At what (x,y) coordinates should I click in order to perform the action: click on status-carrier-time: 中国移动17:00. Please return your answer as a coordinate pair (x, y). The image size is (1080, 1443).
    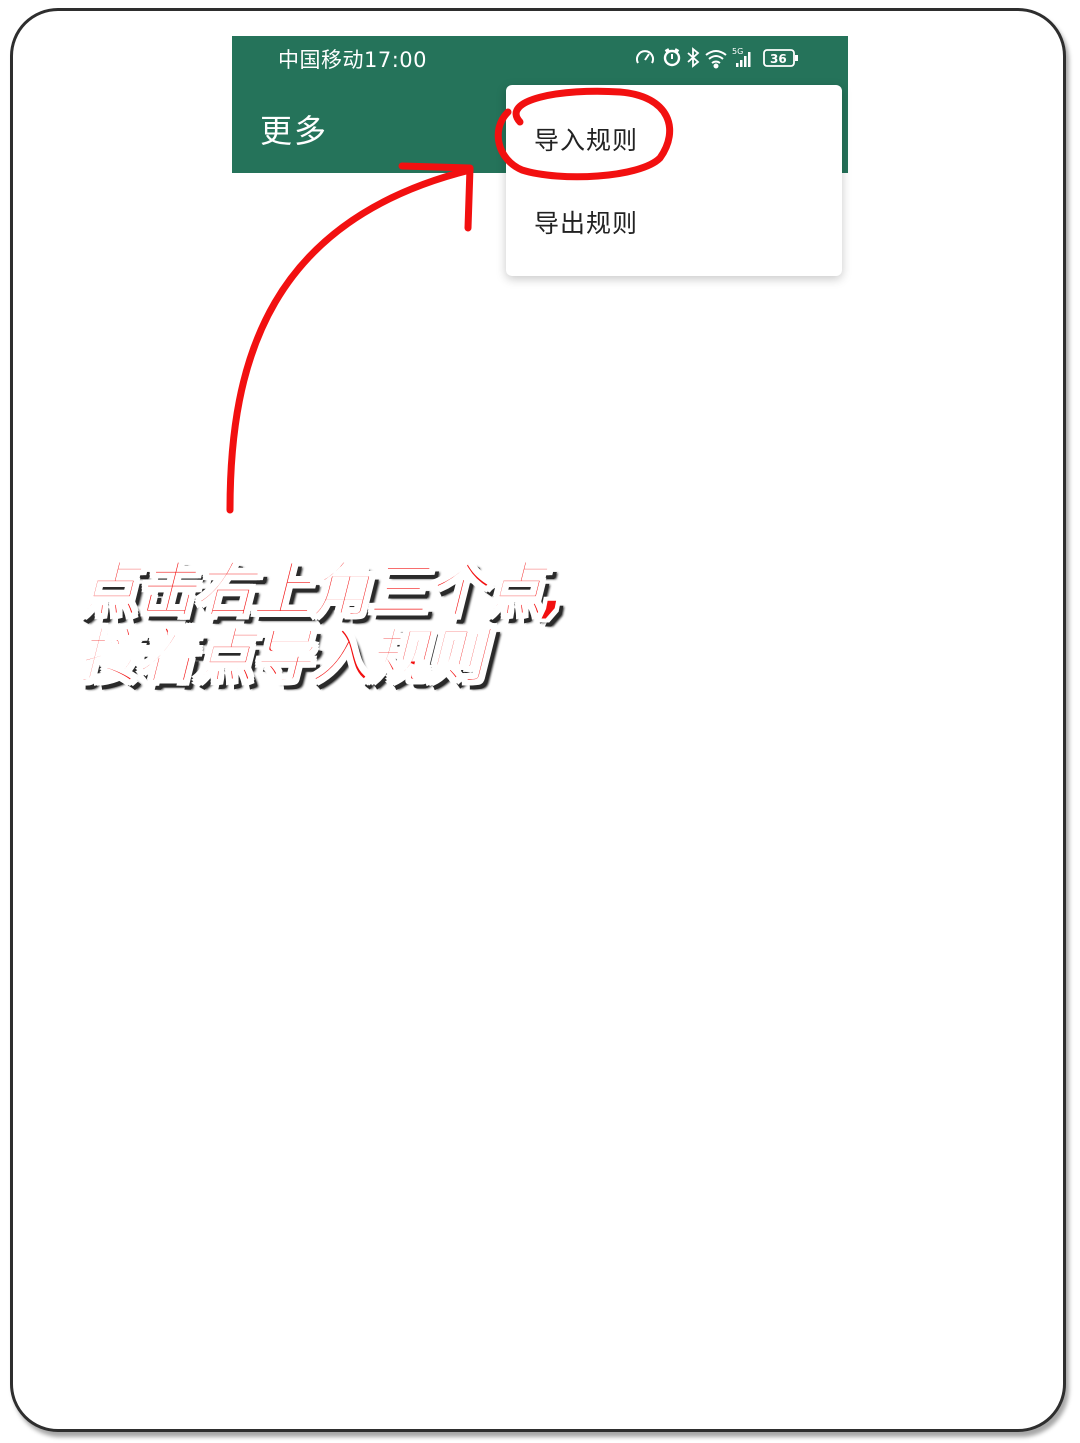
    Looking at the image, I should click on (352, 59).